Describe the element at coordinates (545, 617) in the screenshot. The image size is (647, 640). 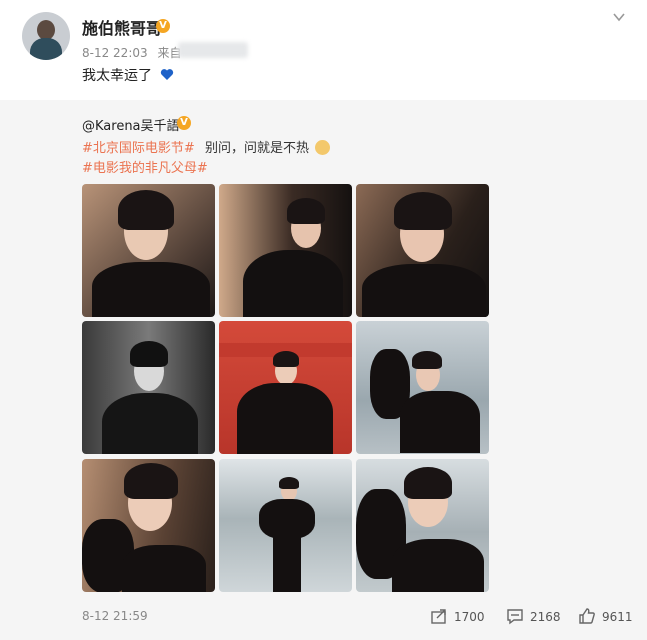
I see `comment-count: 2168` at that location.